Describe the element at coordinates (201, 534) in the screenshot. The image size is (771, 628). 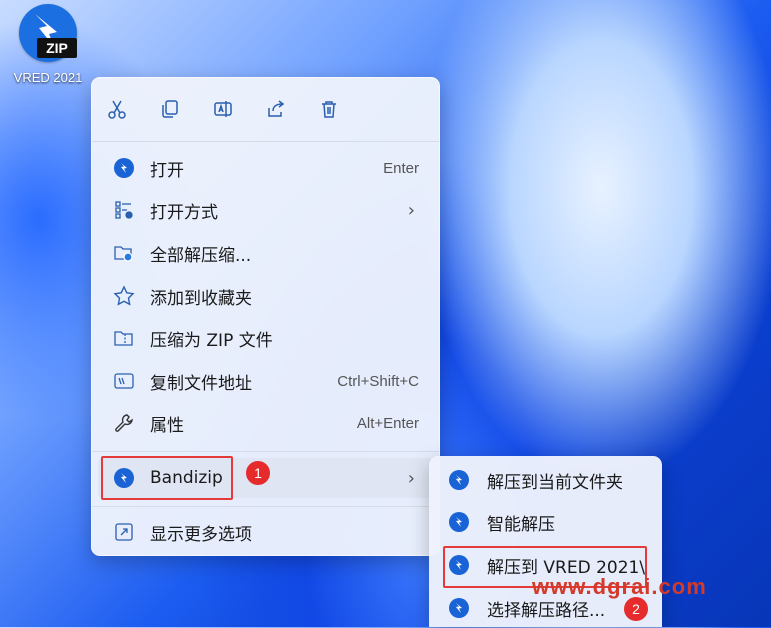
I see `menu-item-label: 显示更多选项` at that location.